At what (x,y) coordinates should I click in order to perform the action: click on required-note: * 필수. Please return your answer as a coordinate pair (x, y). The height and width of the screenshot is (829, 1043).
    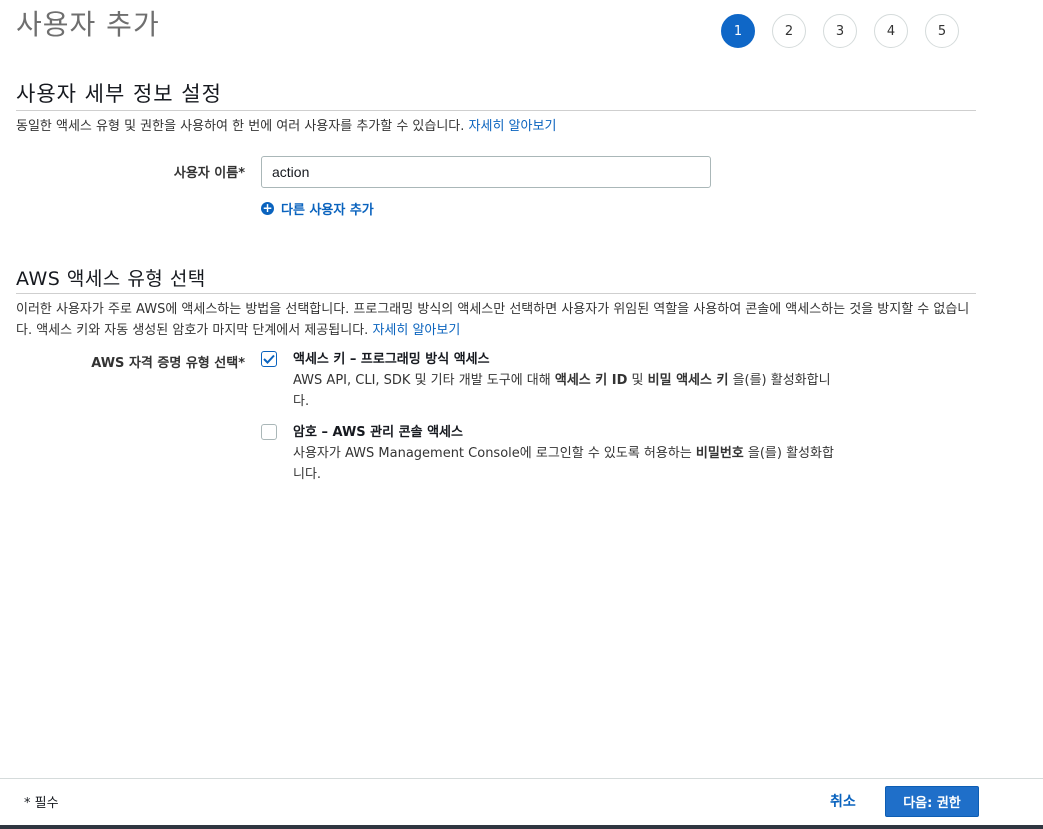
    Looking at the image, I should click on (41, 803).